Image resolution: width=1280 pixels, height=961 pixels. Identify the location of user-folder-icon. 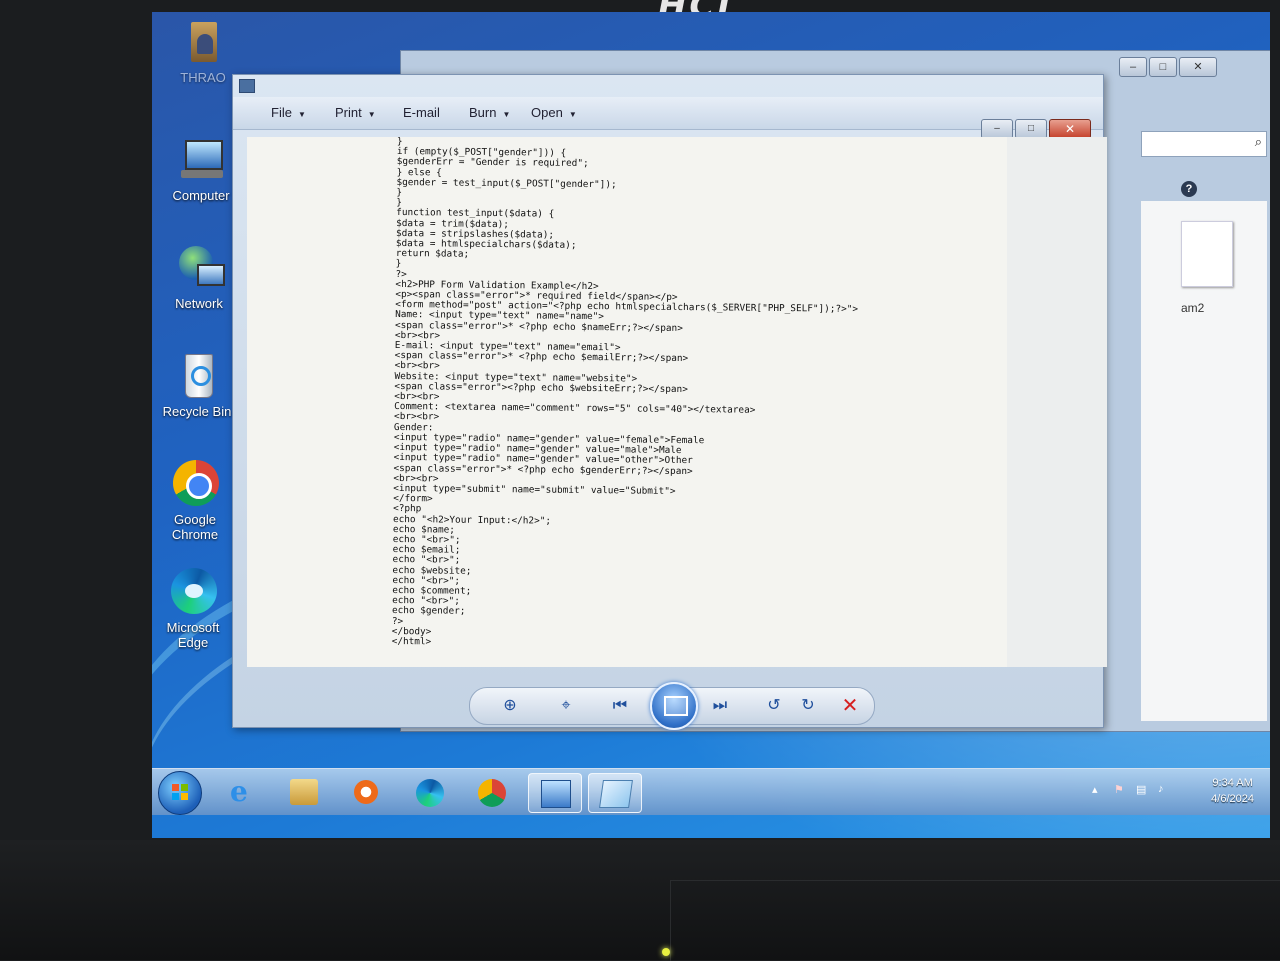
(203, 42).